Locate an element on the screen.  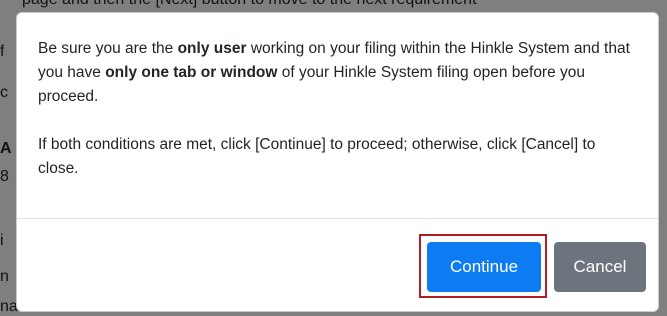
cancel-button: Cancel is located at coordinates (600, 267).